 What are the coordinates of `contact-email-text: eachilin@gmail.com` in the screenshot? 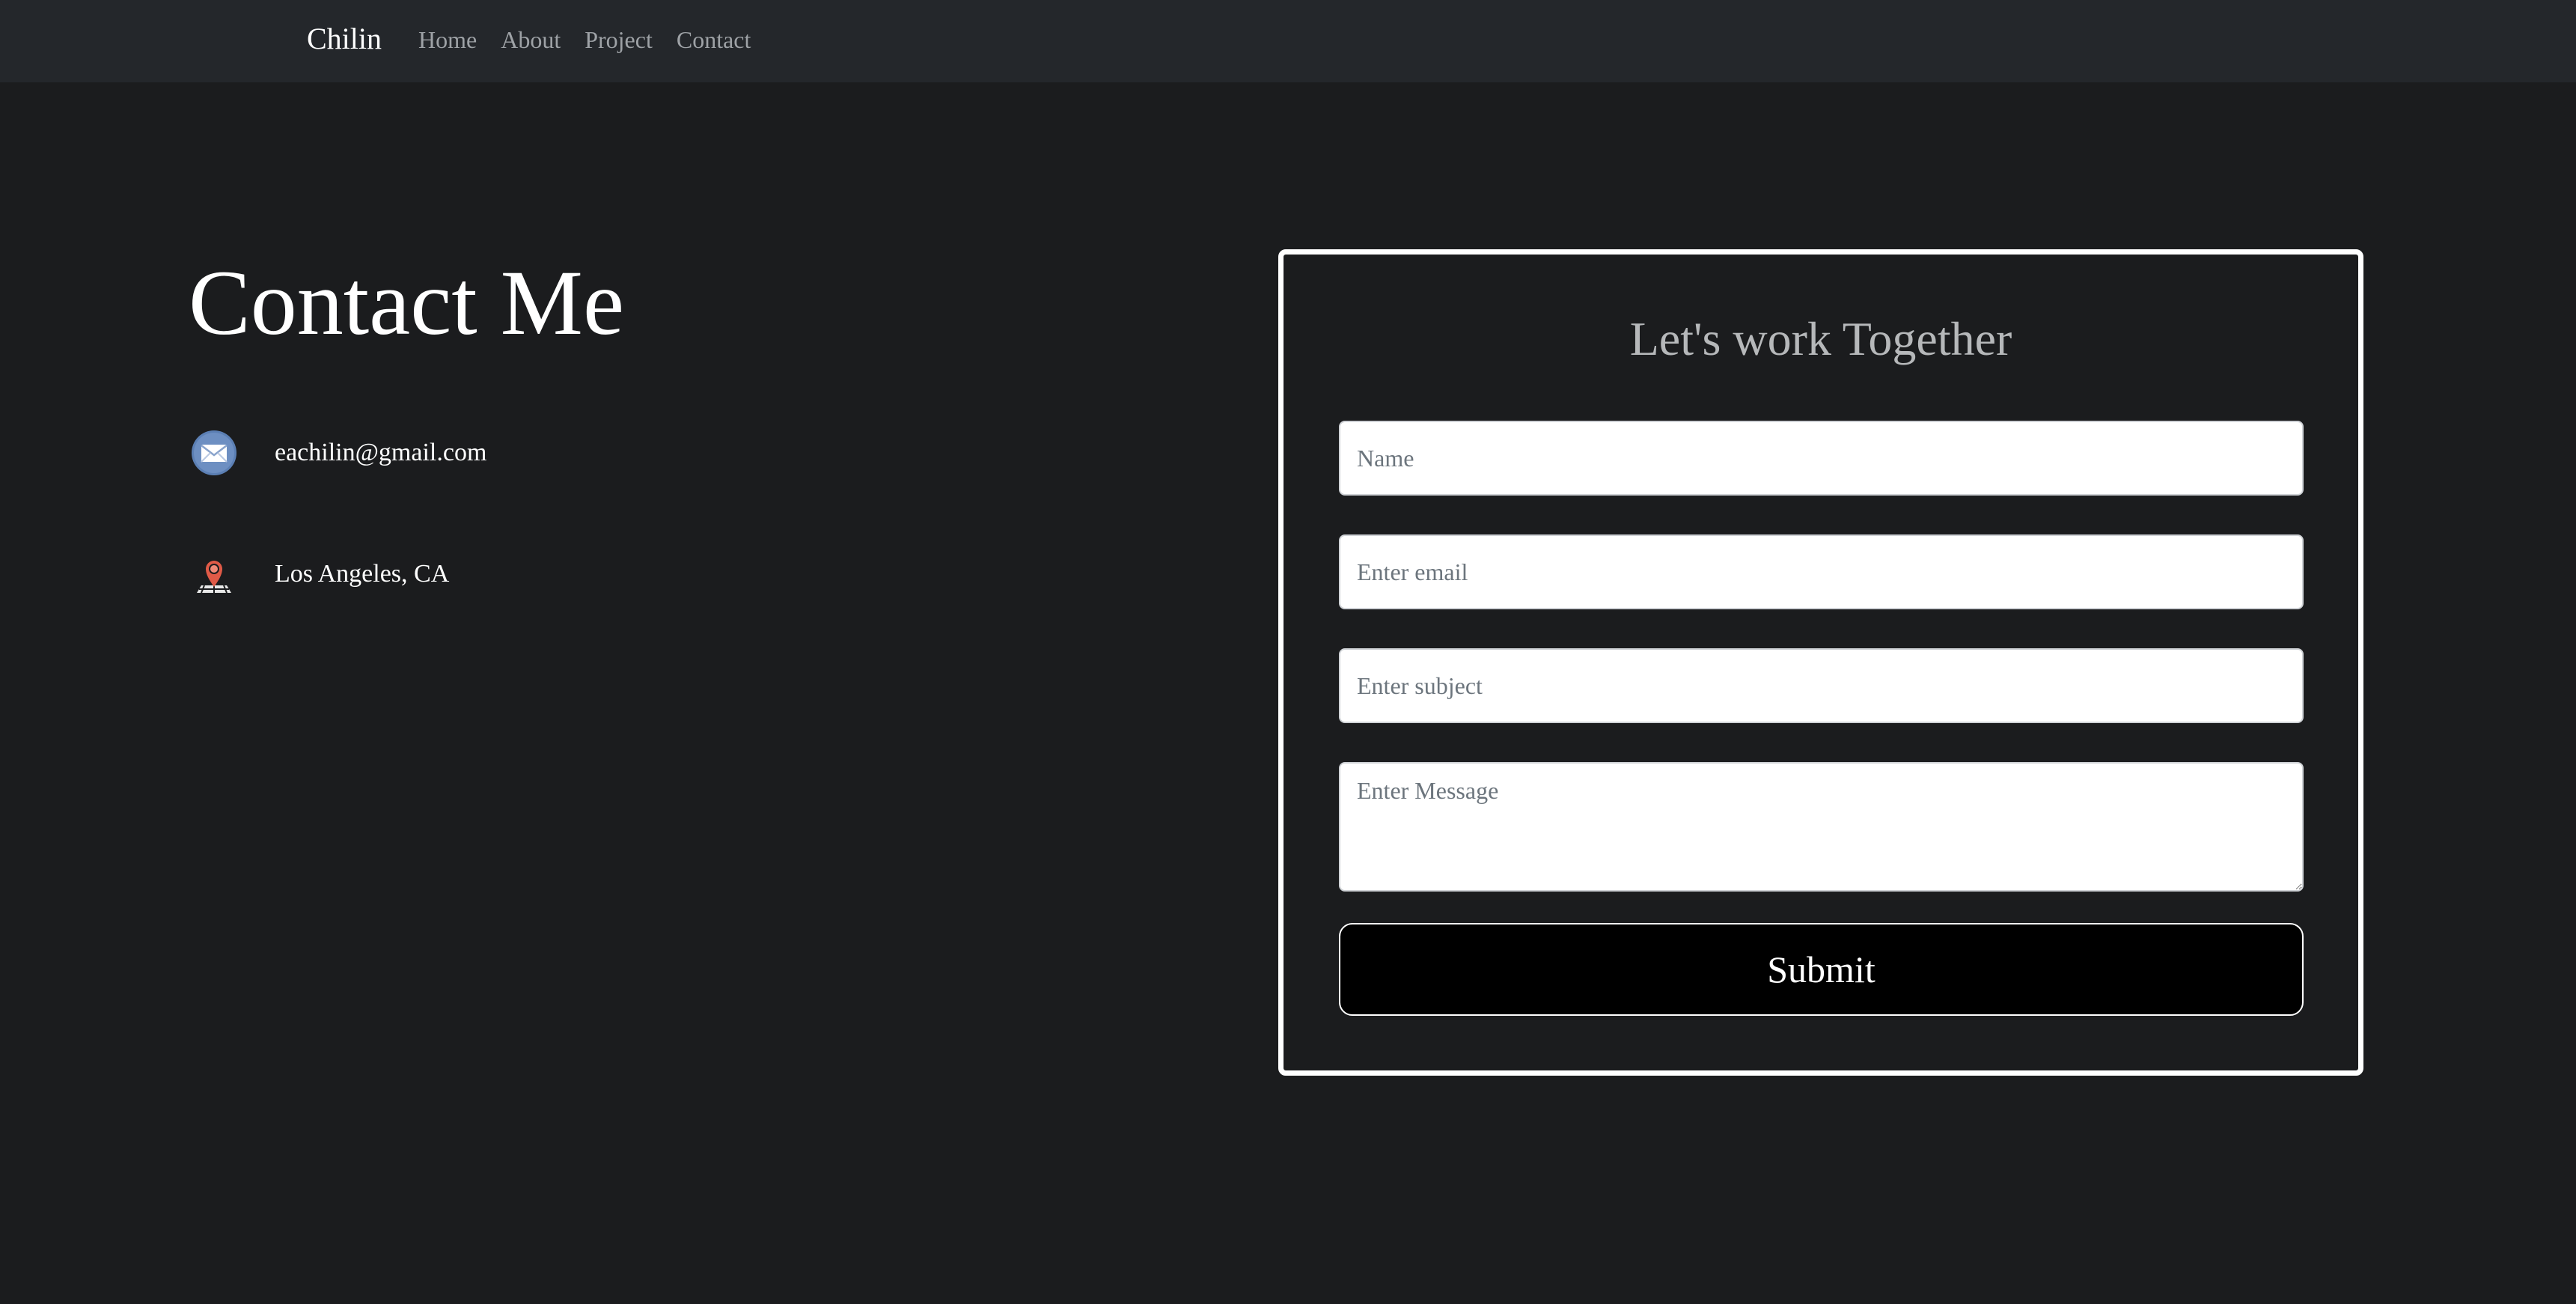 It's located at (381, 452).